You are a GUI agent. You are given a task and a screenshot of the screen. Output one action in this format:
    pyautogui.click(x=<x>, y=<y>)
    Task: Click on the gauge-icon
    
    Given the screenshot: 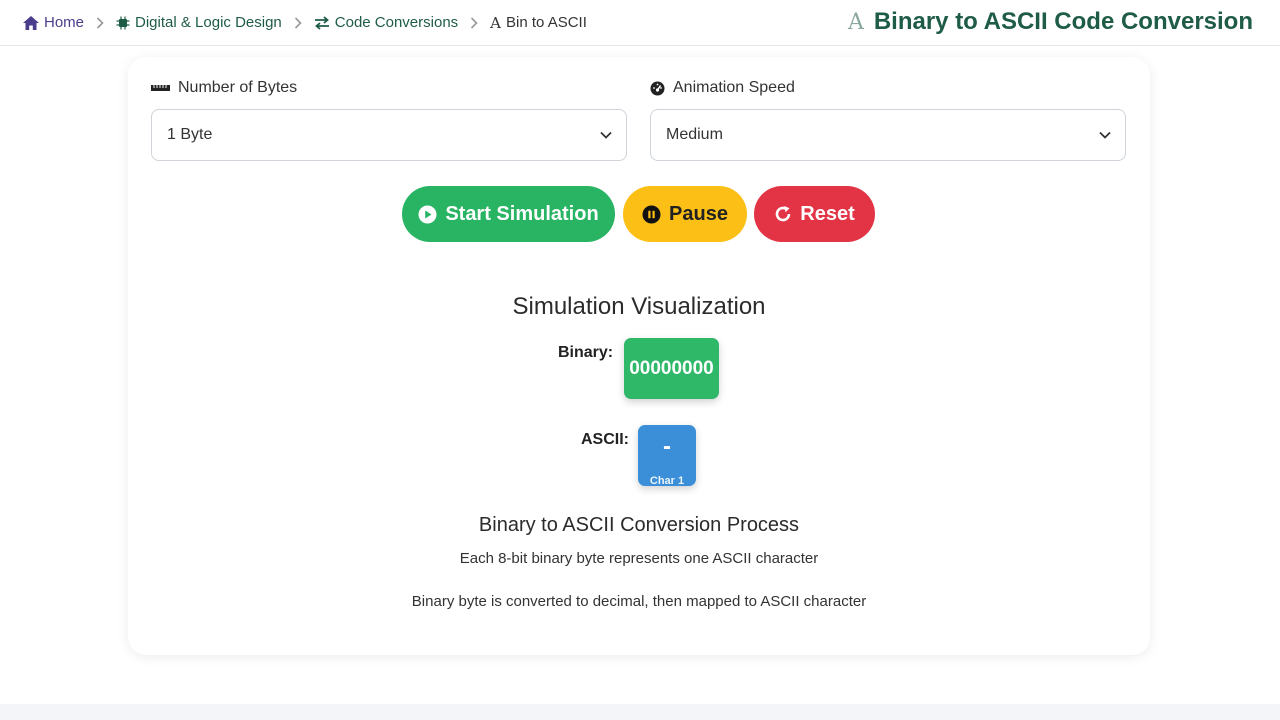 What is the action you would take?
    pyautogui.click(x=657, y=88)
    